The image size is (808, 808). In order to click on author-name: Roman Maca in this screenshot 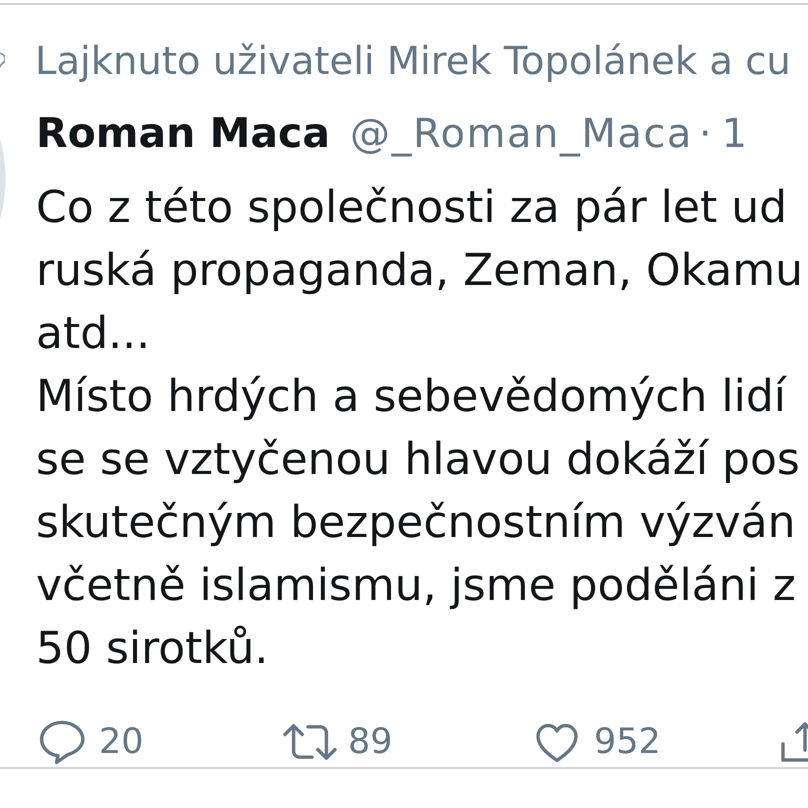, I will do `click(183, 133)`.